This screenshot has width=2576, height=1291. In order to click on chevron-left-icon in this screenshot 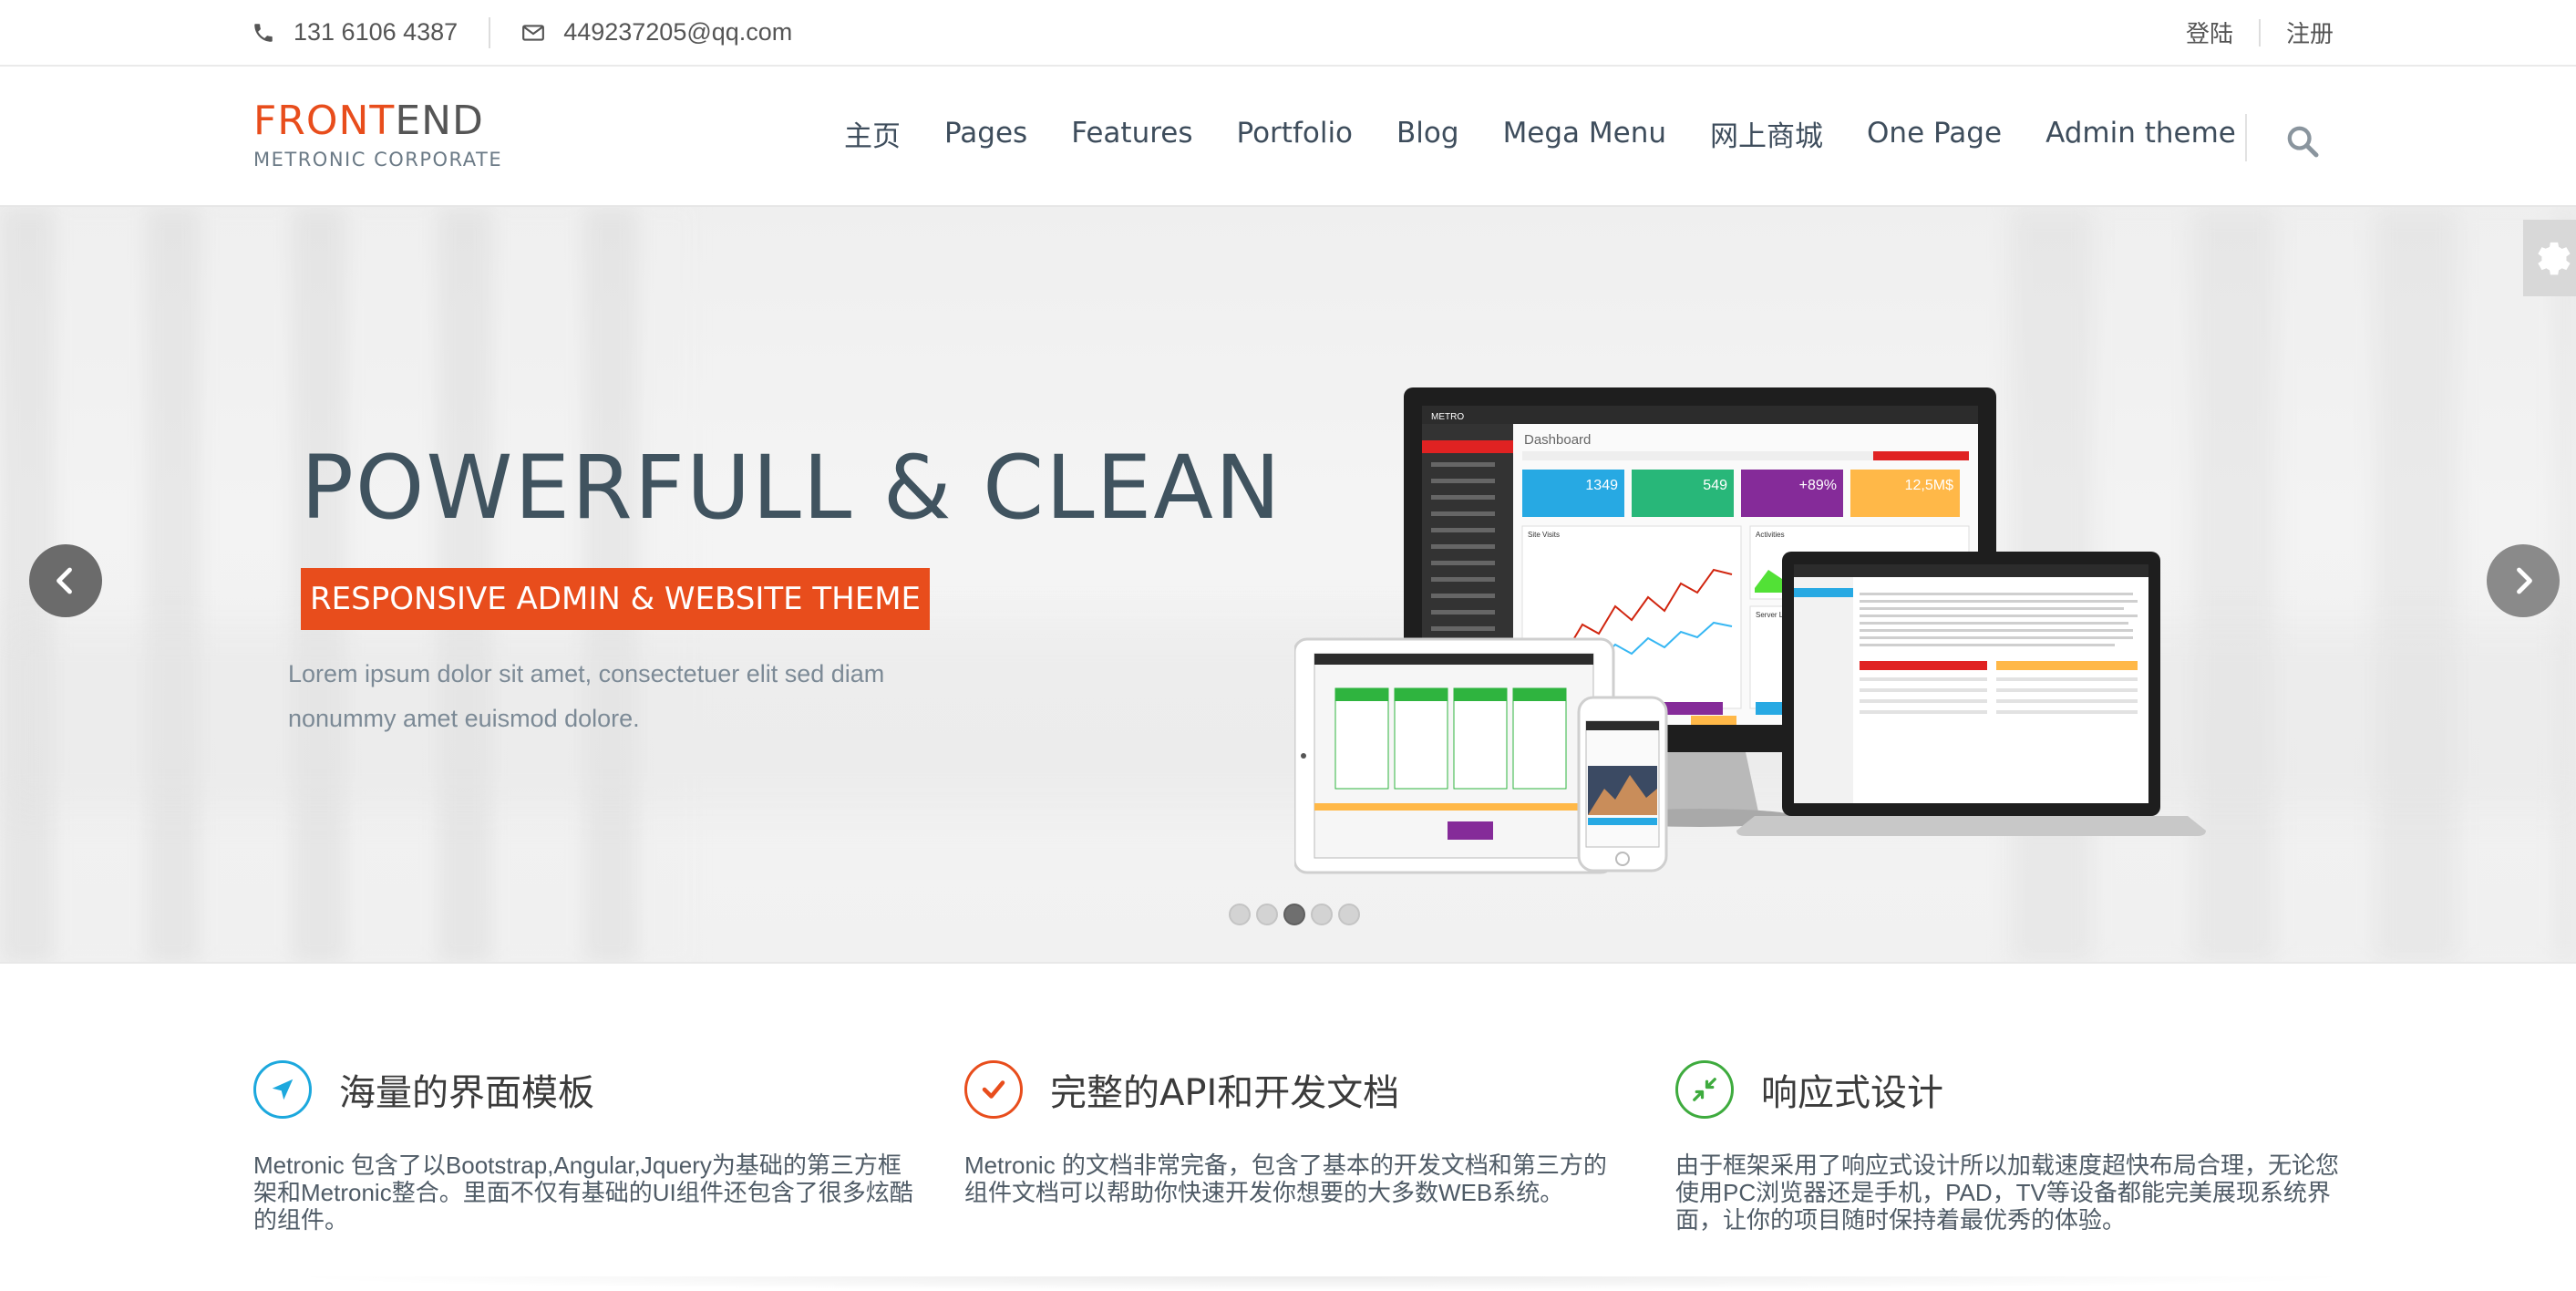, I will do `click(64, 580)`.